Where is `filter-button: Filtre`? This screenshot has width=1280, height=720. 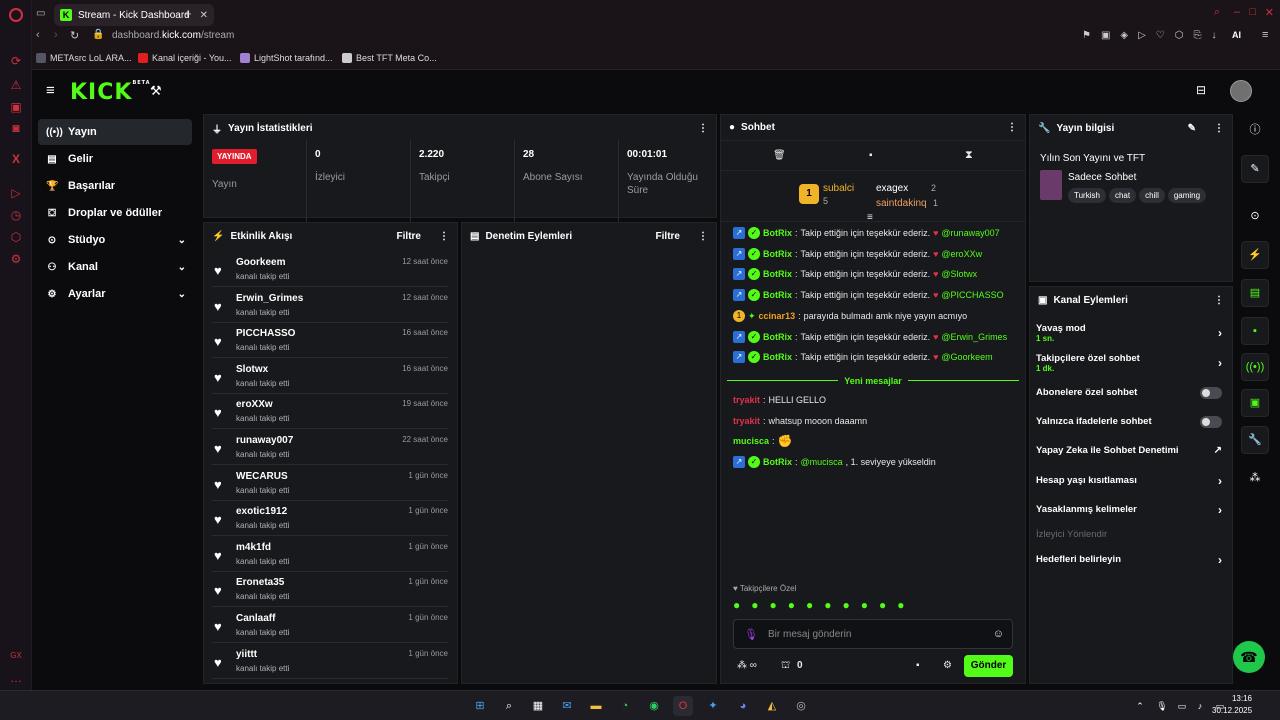
filter-button: Filtre is located at coordinates (668, 236).